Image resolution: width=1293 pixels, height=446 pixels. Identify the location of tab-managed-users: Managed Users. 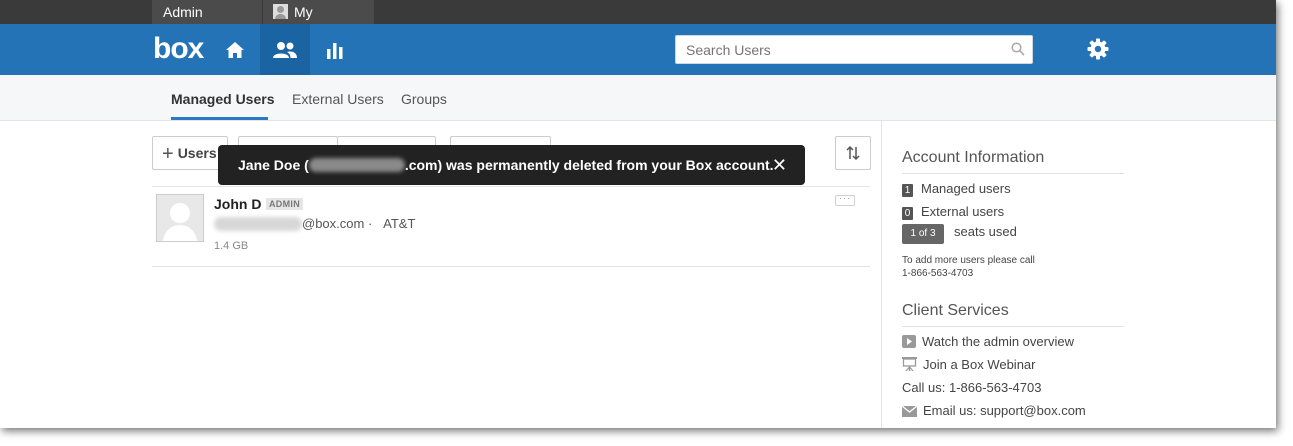
(222, 99).